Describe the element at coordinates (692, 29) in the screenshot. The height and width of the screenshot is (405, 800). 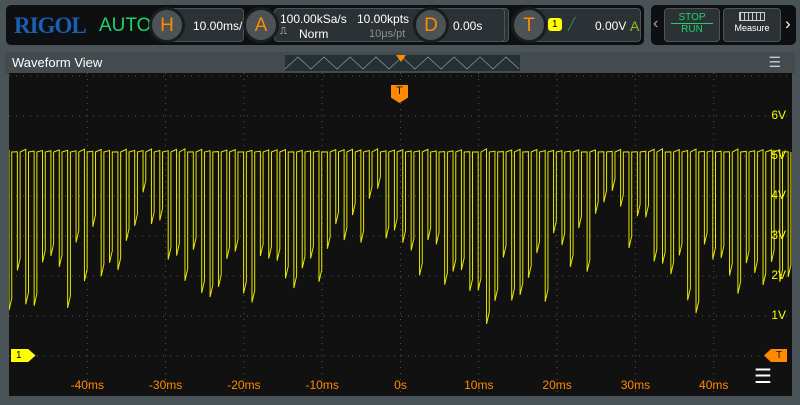
I see `run-label: RUN` at that location.